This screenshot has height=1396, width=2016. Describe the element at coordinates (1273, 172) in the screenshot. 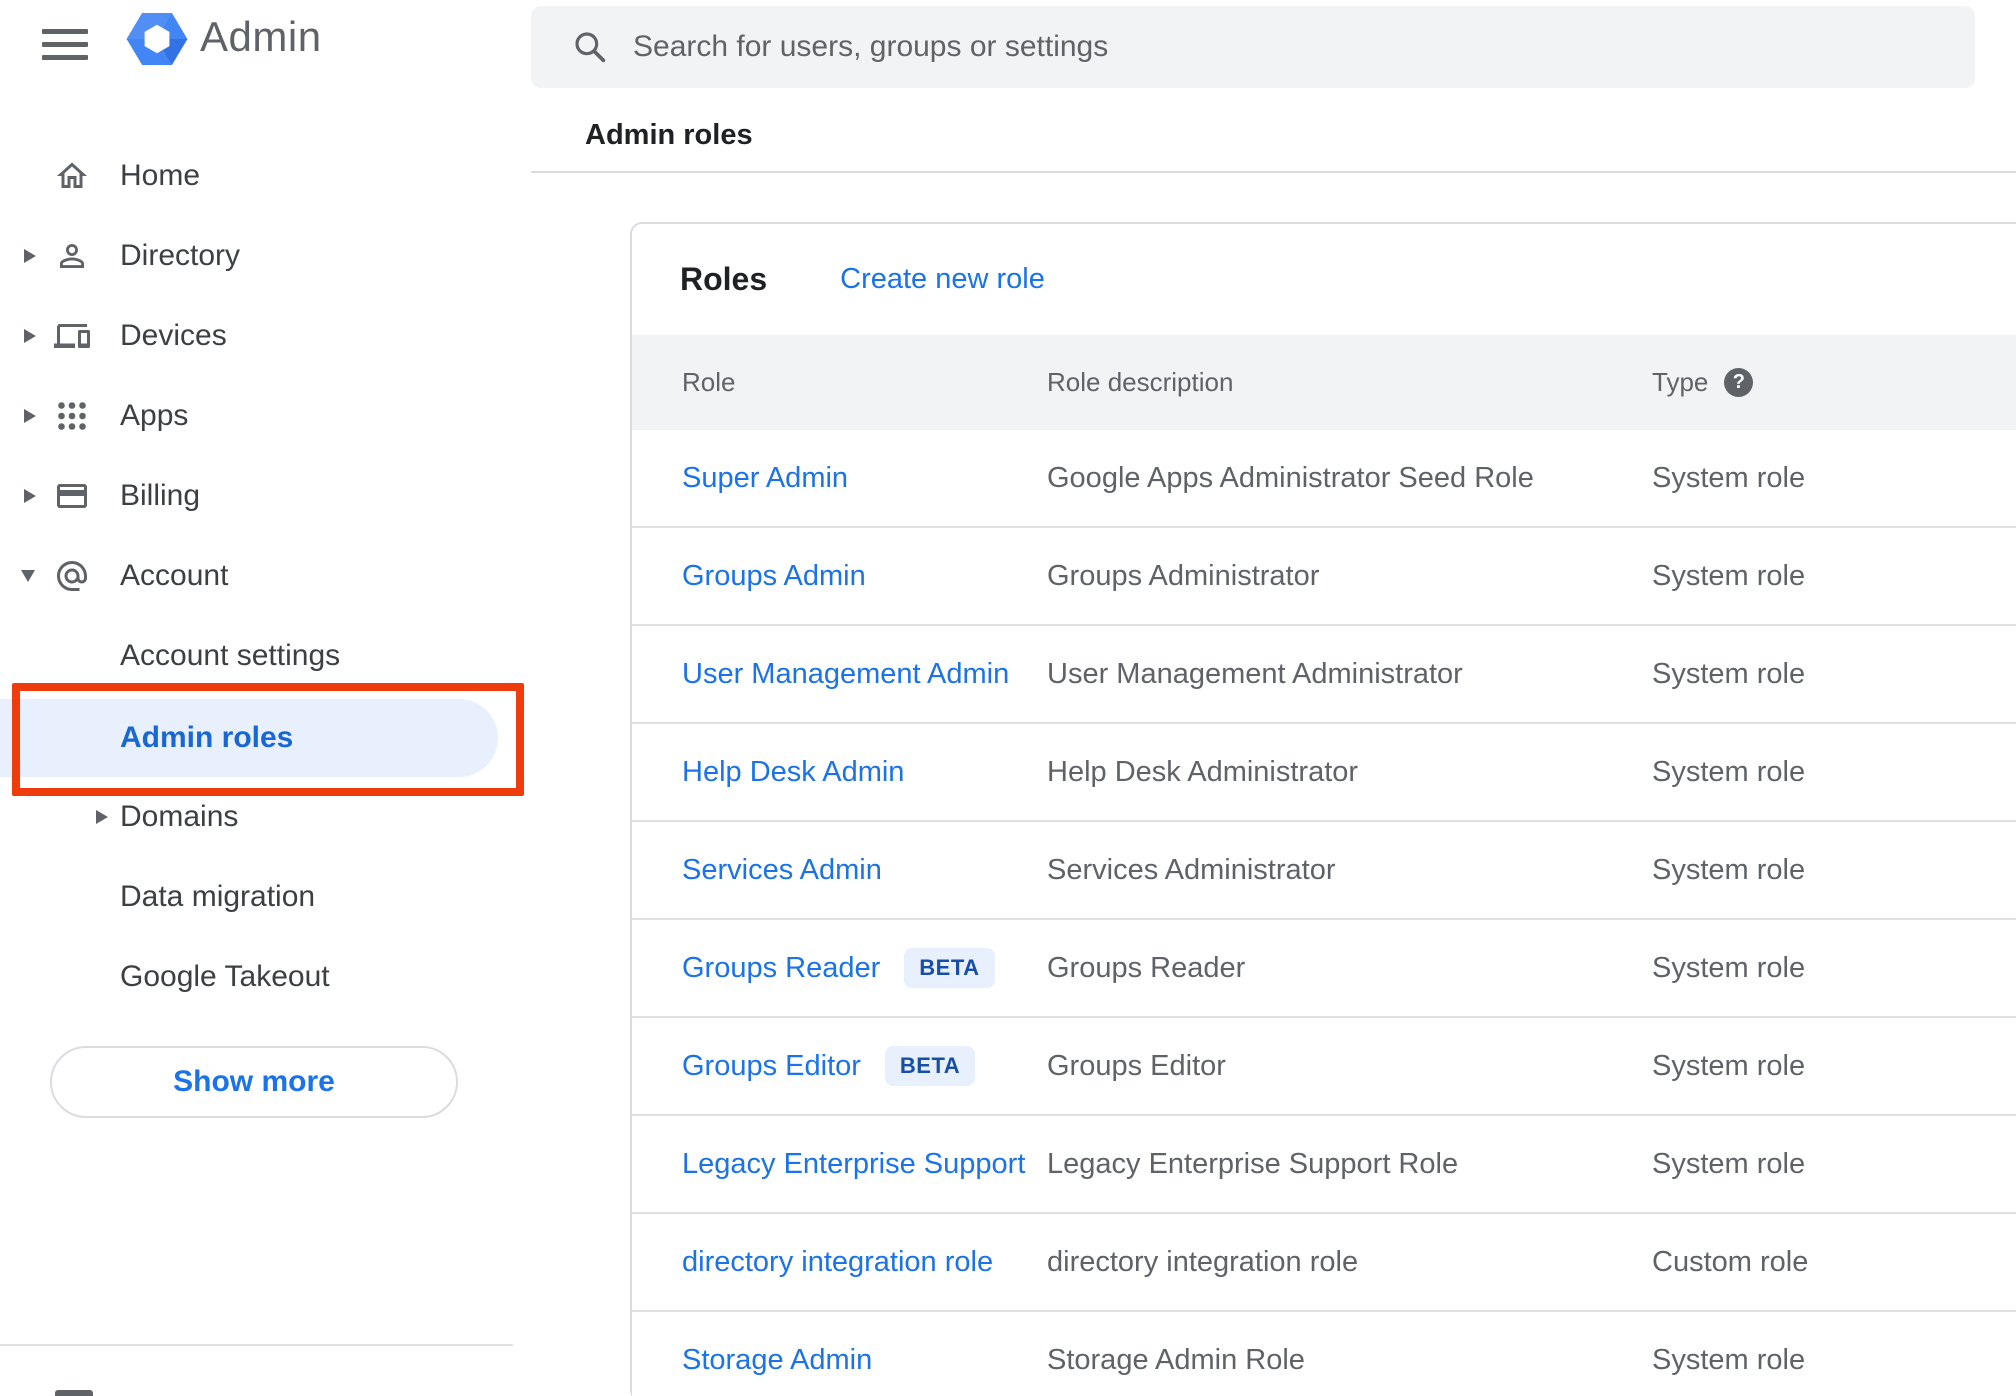

I see `header-divider` at that location.